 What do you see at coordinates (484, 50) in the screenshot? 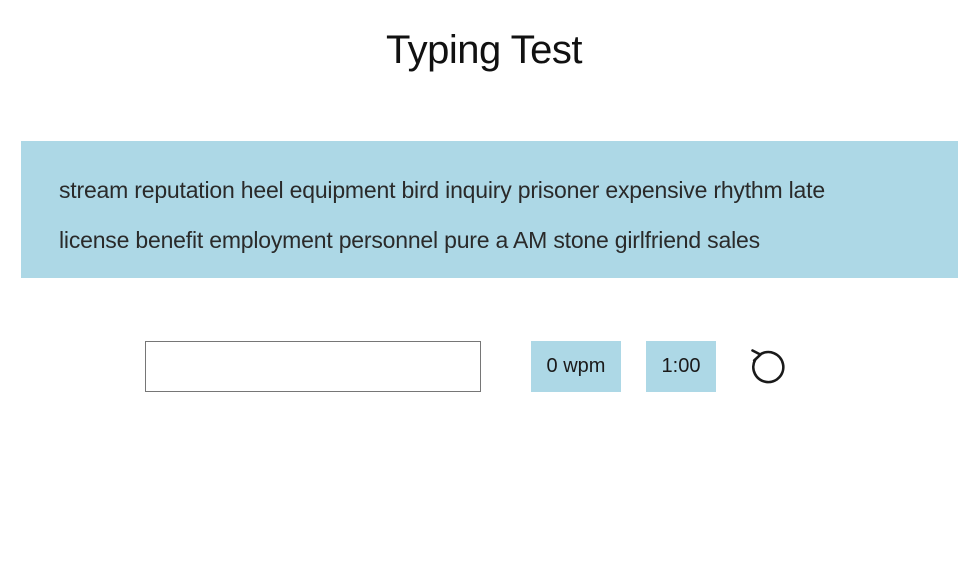
I see `page-title: Typing Test` at bounding box center [484, 50].